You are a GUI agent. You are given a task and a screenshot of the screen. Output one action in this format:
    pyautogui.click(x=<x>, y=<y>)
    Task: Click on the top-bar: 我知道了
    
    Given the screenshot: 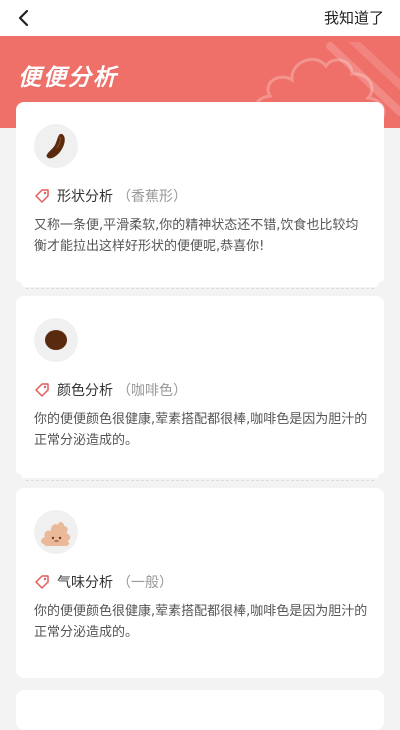 What is the action you would take?
    pyautogui.click(x=200, y=18)
    